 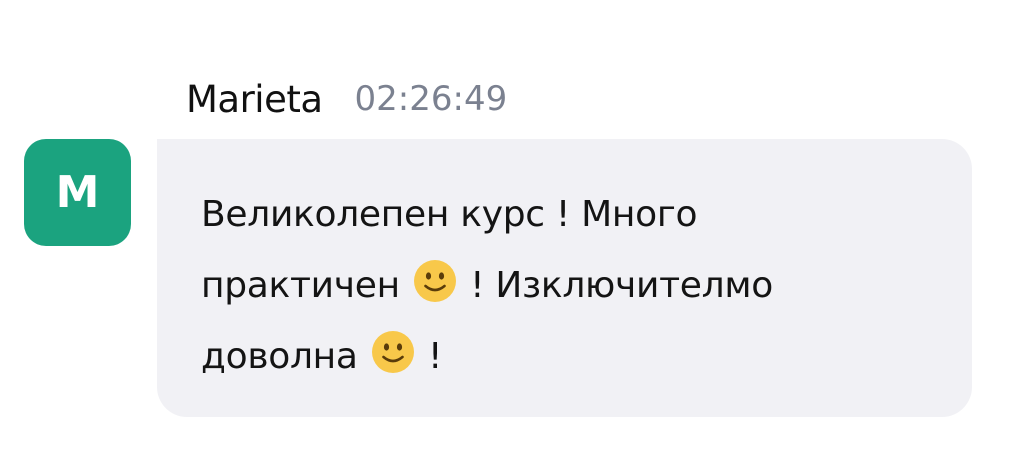 I want to click on message-text-line2b: ! Изключителмо, so click(x=621, y=285).